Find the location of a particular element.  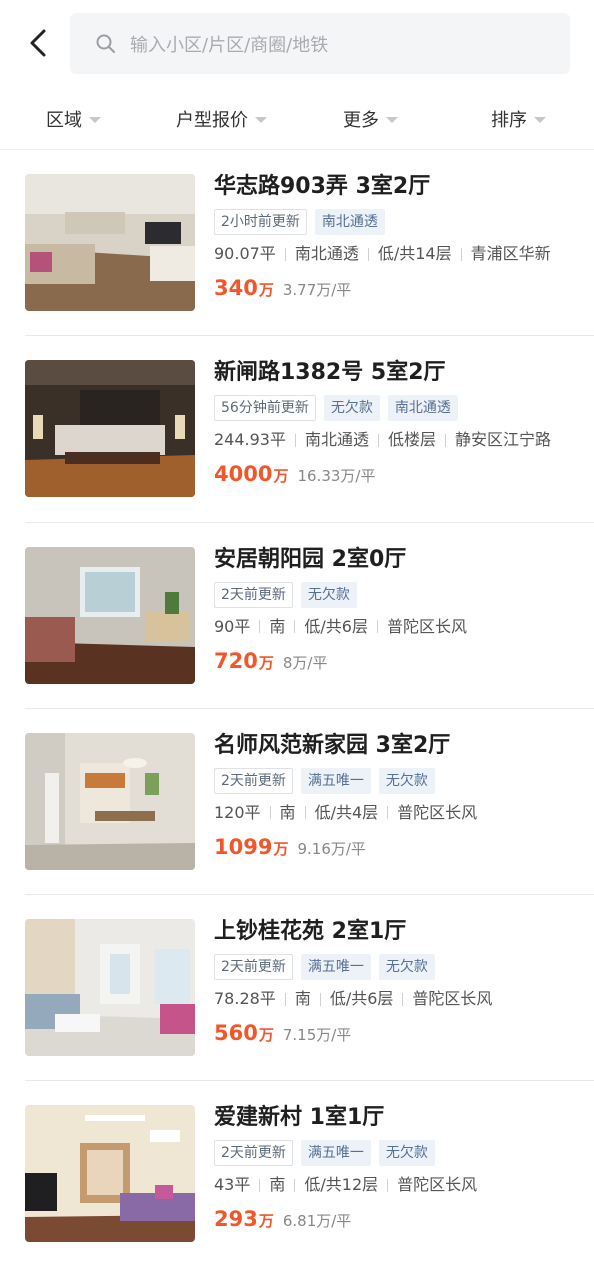

price-row: 340 万 3.77万/平 is located at coordinates (399, 288).